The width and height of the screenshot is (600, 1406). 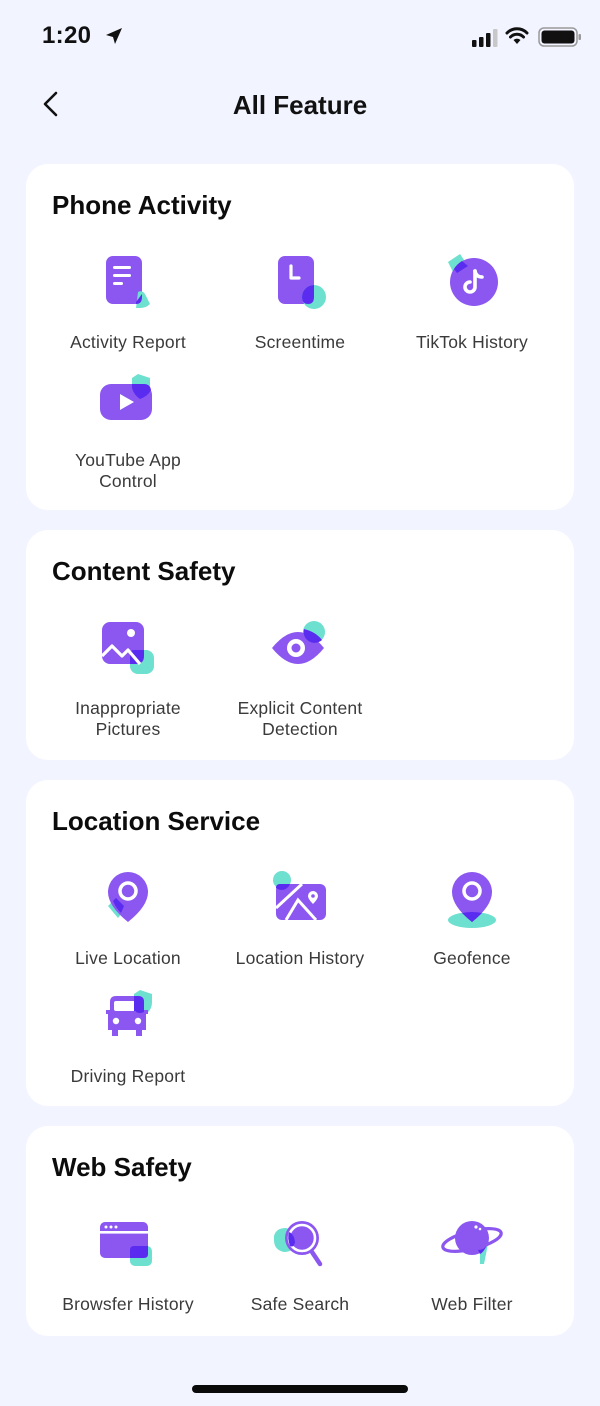 I want to click on section-title: Location Service, so click(x=156, y=821).